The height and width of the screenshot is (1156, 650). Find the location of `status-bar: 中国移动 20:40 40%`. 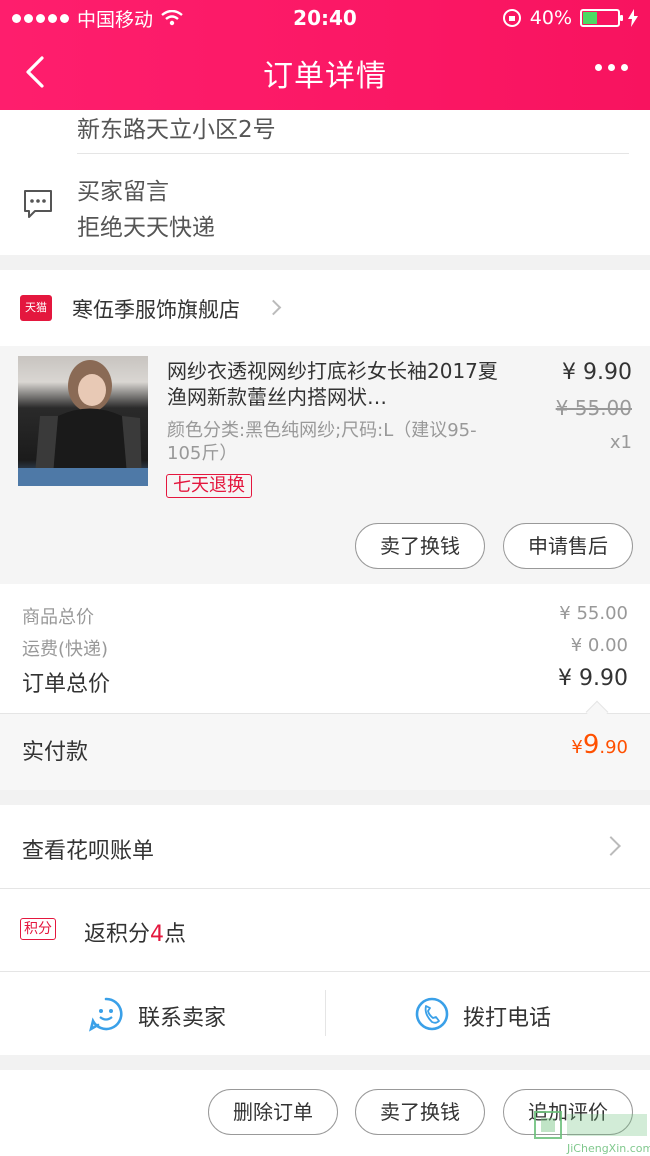

status-bar: 中国移动 20:40 40% is located at coordinates (325, 18).